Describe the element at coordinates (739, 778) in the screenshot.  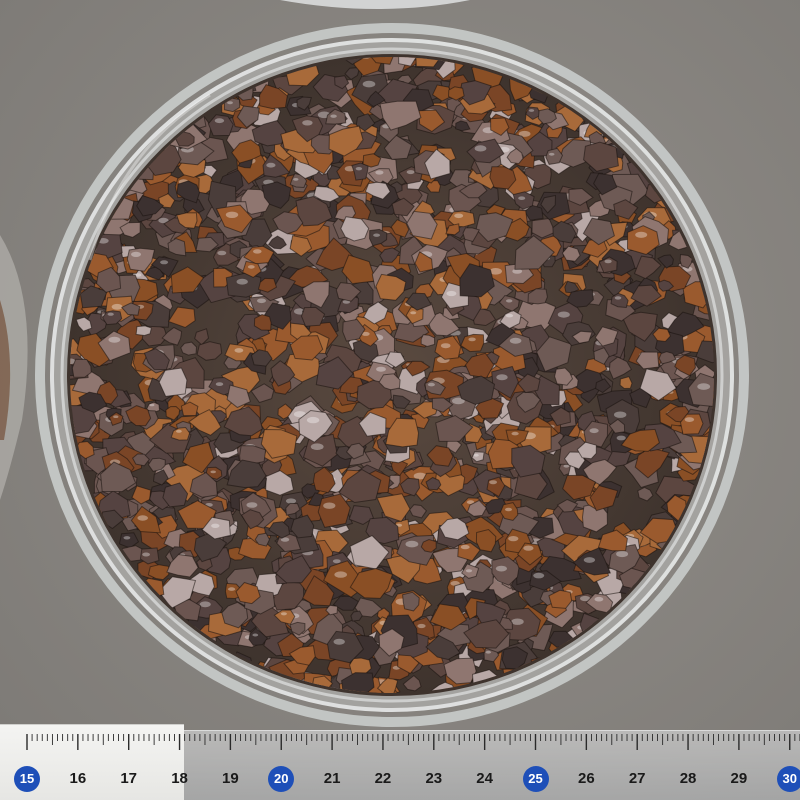
I see `ruler-number-29: 29` at that location.